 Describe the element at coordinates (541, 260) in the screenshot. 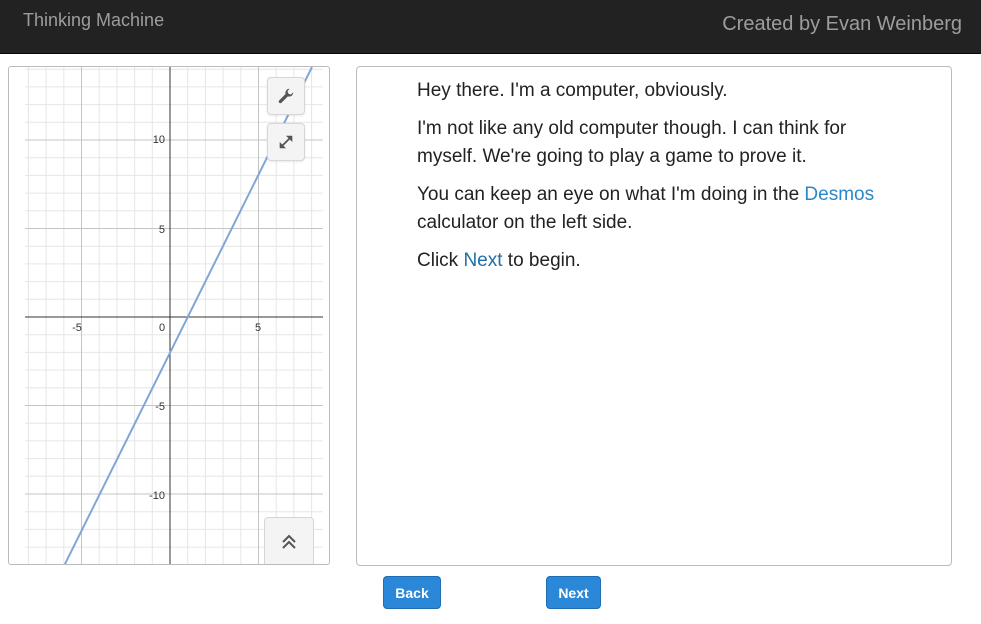

I see `message-text: to begin.` at that location.